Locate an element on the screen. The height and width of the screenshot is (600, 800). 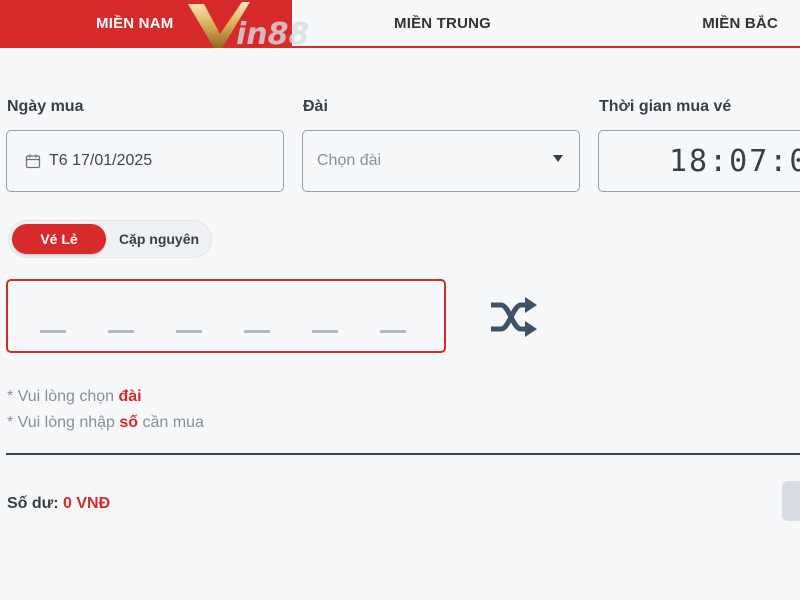
note-2-highlight: số is located at coordinates (129, 422).